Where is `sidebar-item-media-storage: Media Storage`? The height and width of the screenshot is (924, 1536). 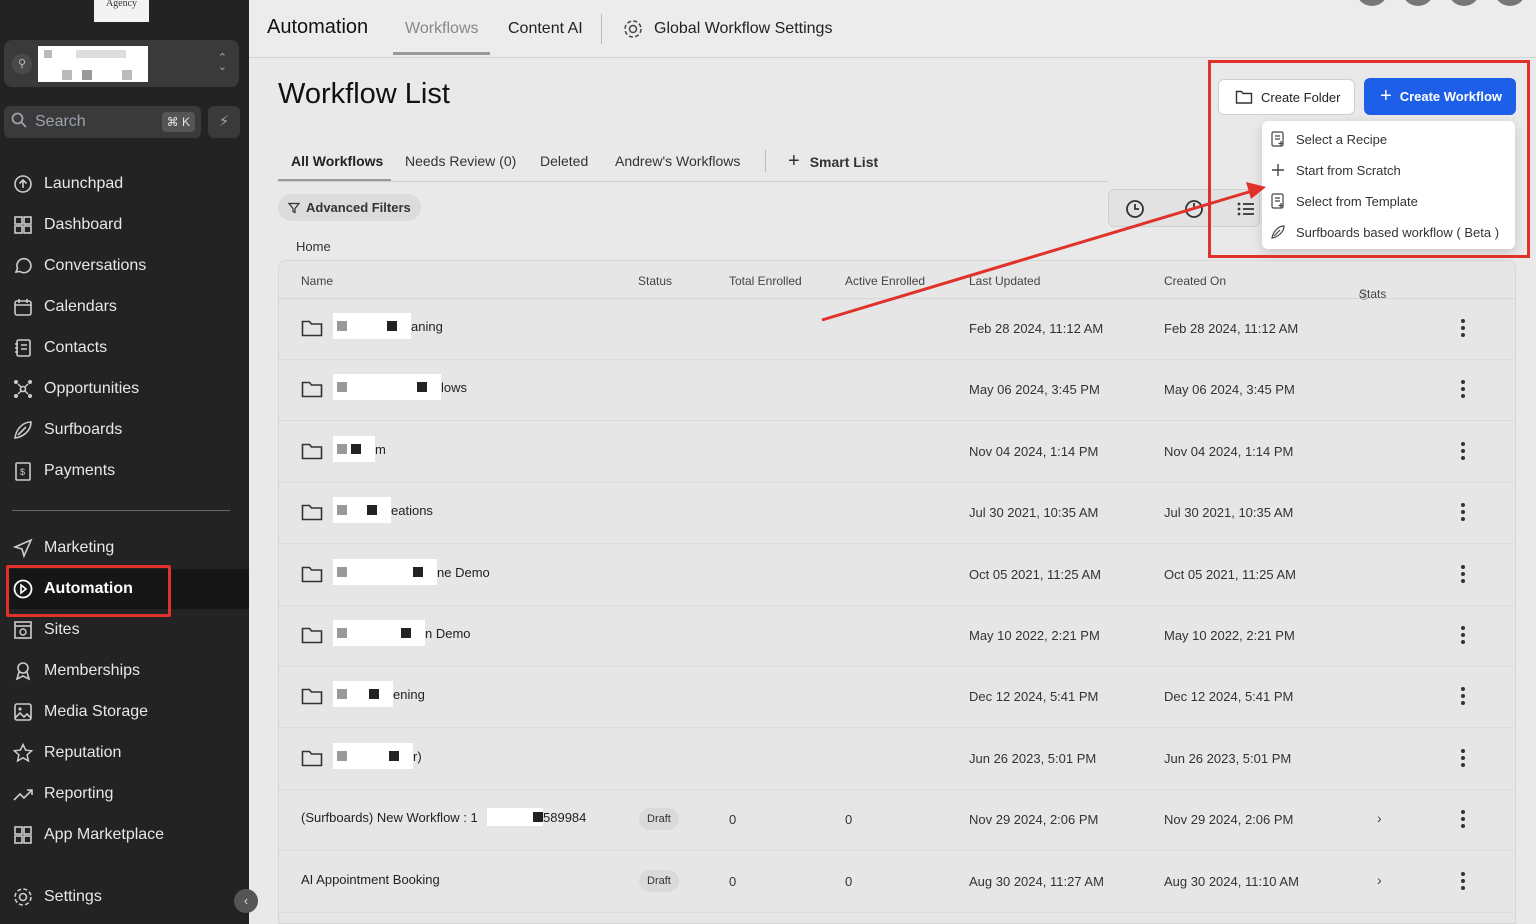
sidebar-item-media-storage: Media Storage is located at coordinates (130, 712).